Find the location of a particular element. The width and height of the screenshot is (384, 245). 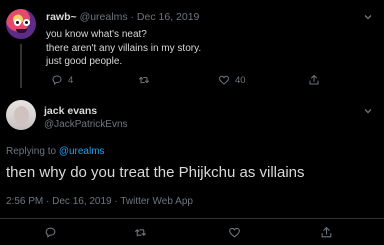

main-display-name: jack evans is located at coordinates (70, 111).